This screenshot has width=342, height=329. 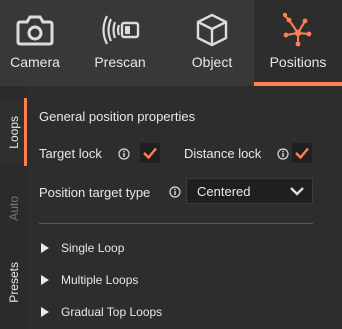 What do you see at coordinates (298, 30) in the screenshot?
I see `positions-network-icon` at bounding box center [298, 30].